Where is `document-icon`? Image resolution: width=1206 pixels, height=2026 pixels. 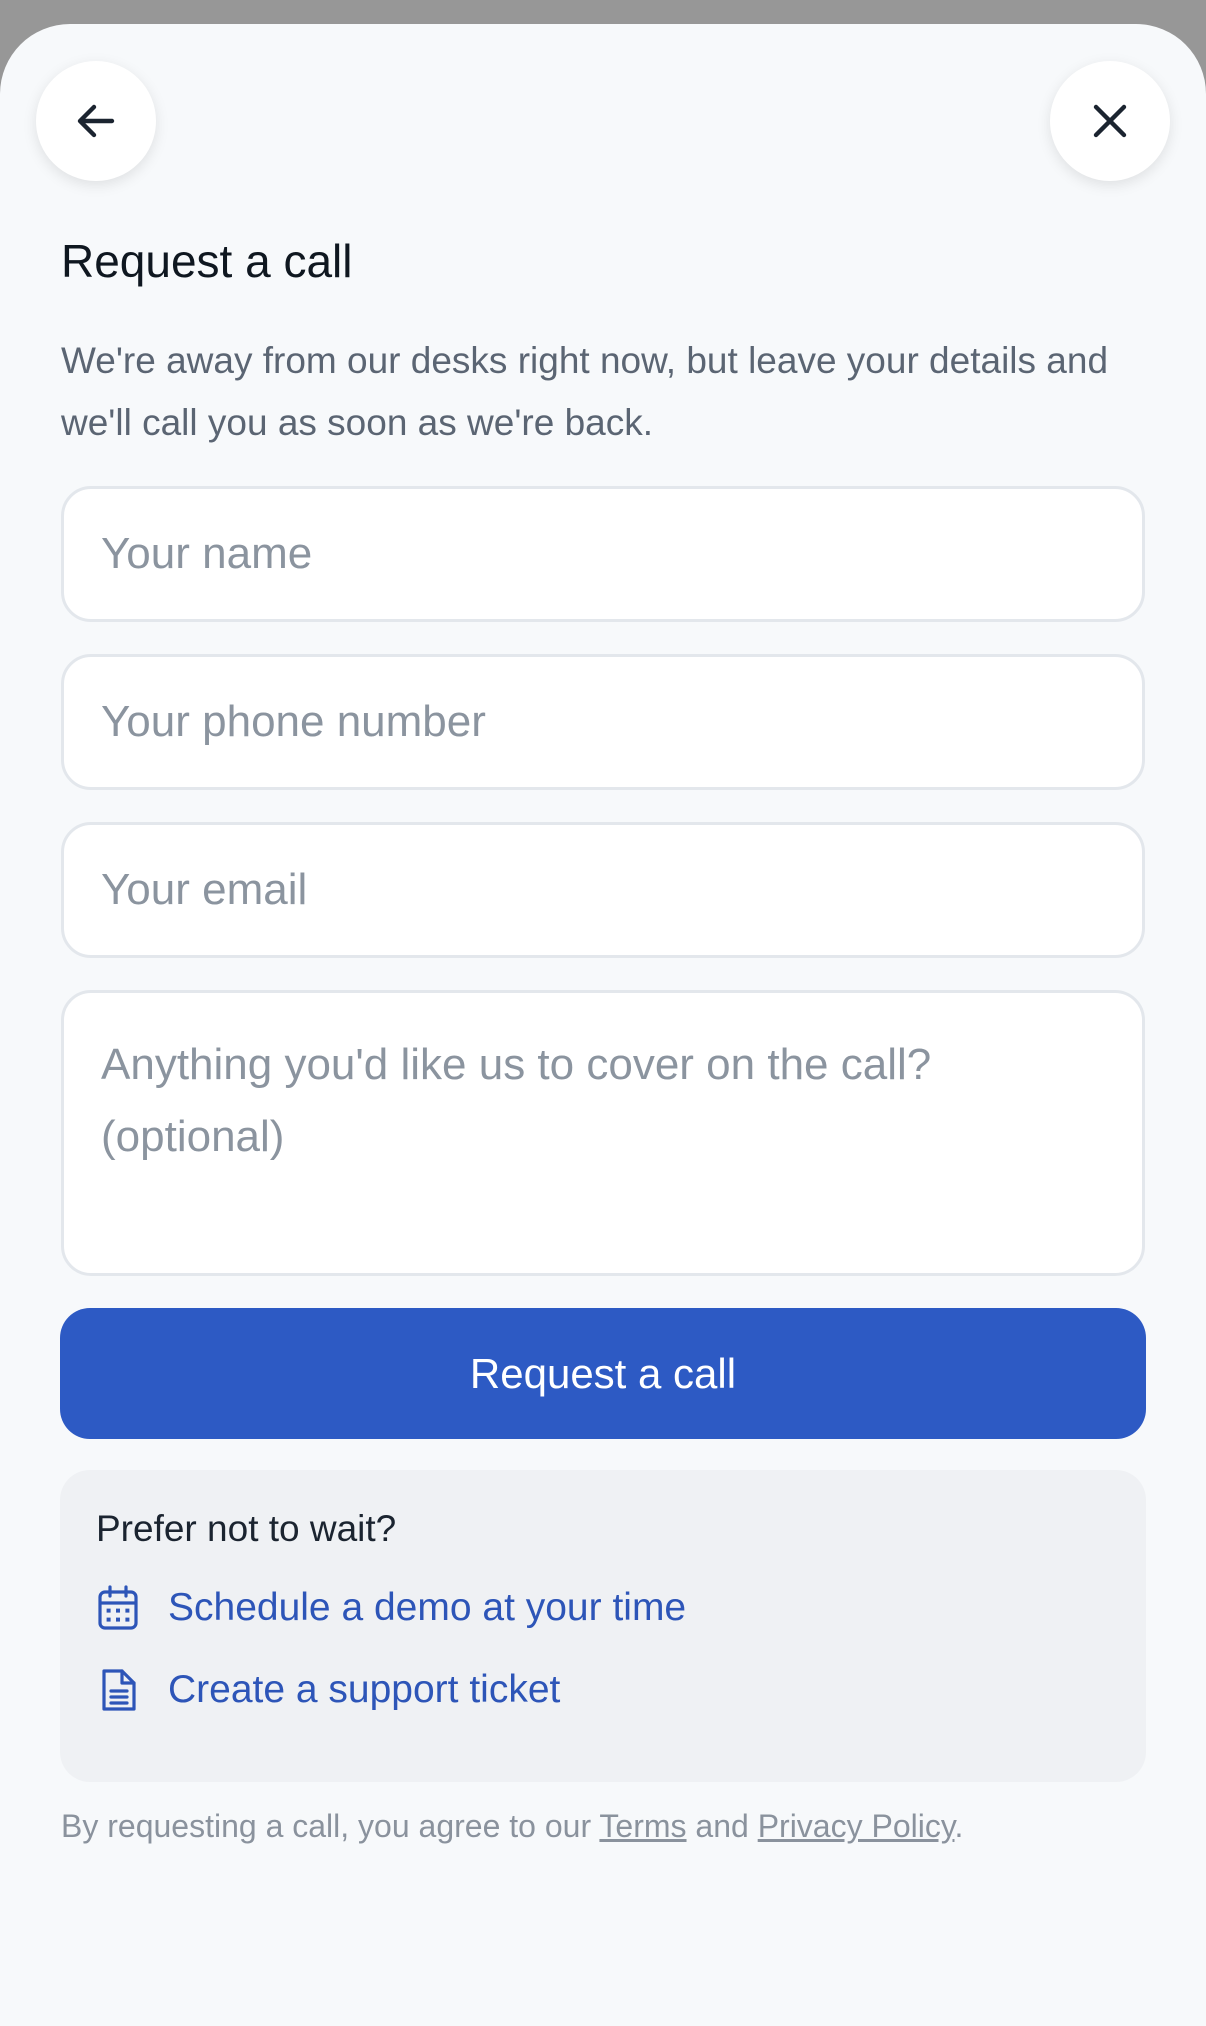
document-icon is located at coordinates (118, 1690).